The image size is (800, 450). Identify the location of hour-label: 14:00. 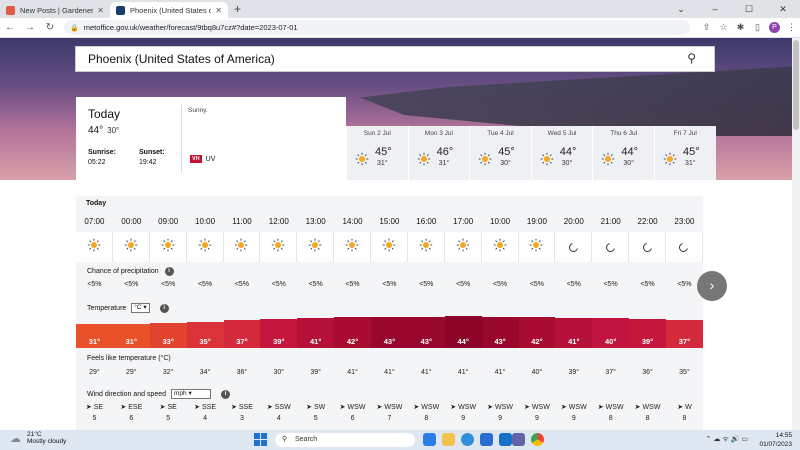
(352, 221).